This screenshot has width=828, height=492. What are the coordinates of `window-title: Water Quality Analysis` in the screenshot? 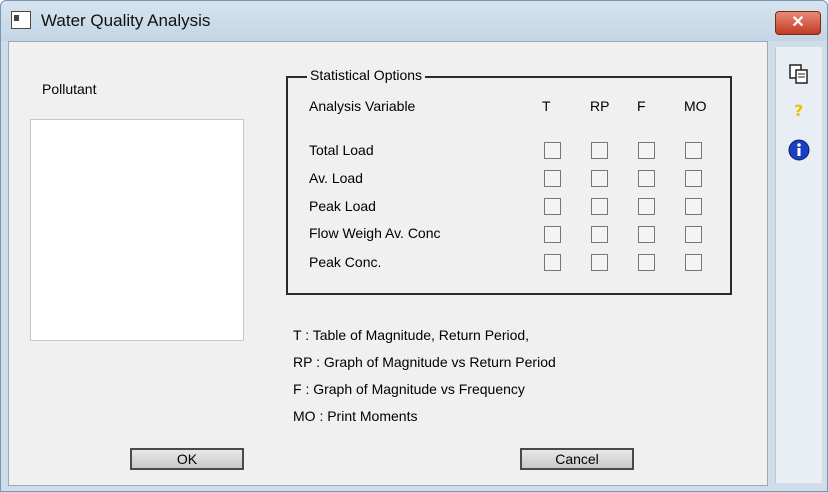 It's located at (126, 20).